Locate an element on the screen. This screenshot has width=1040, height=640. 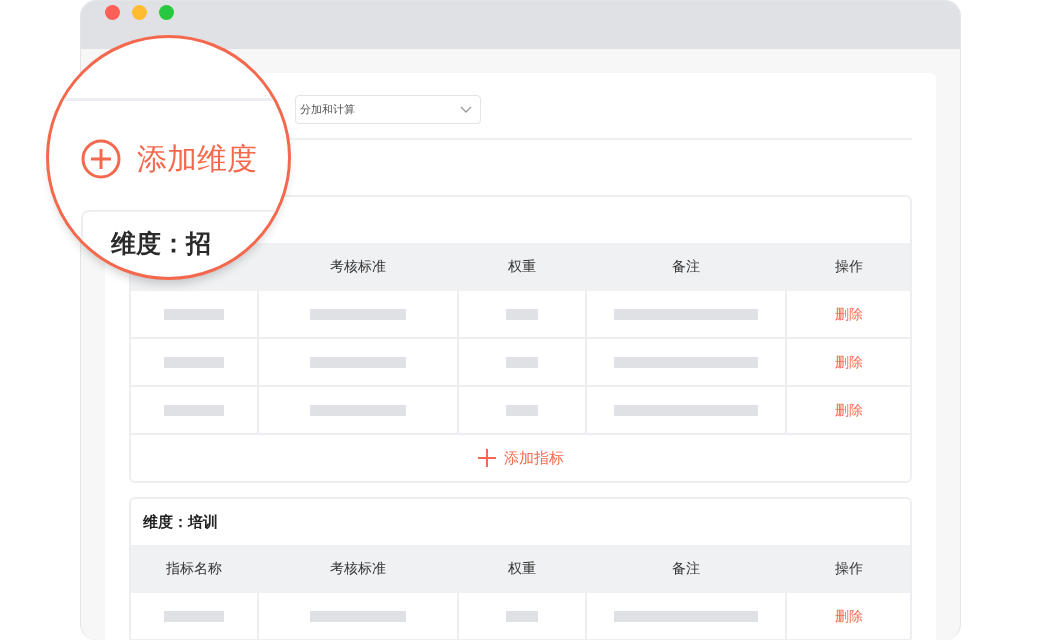
add-dimension-button: 添加维度 is located at coordinates (169, 158).